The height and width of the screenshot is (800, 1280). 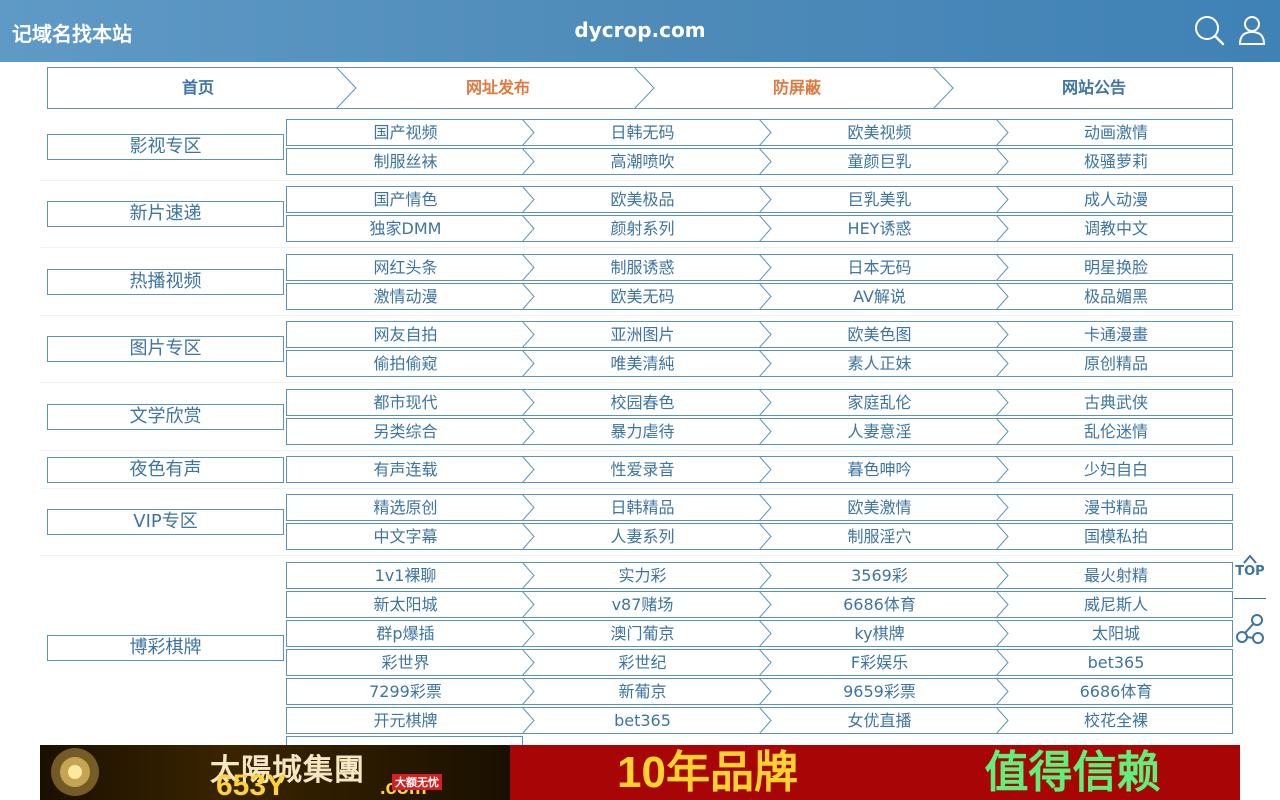 What do you see at coordinates (405, 132) in the screenshot?
I see `category-link: 国产视频` at bounding box center [405, 132].